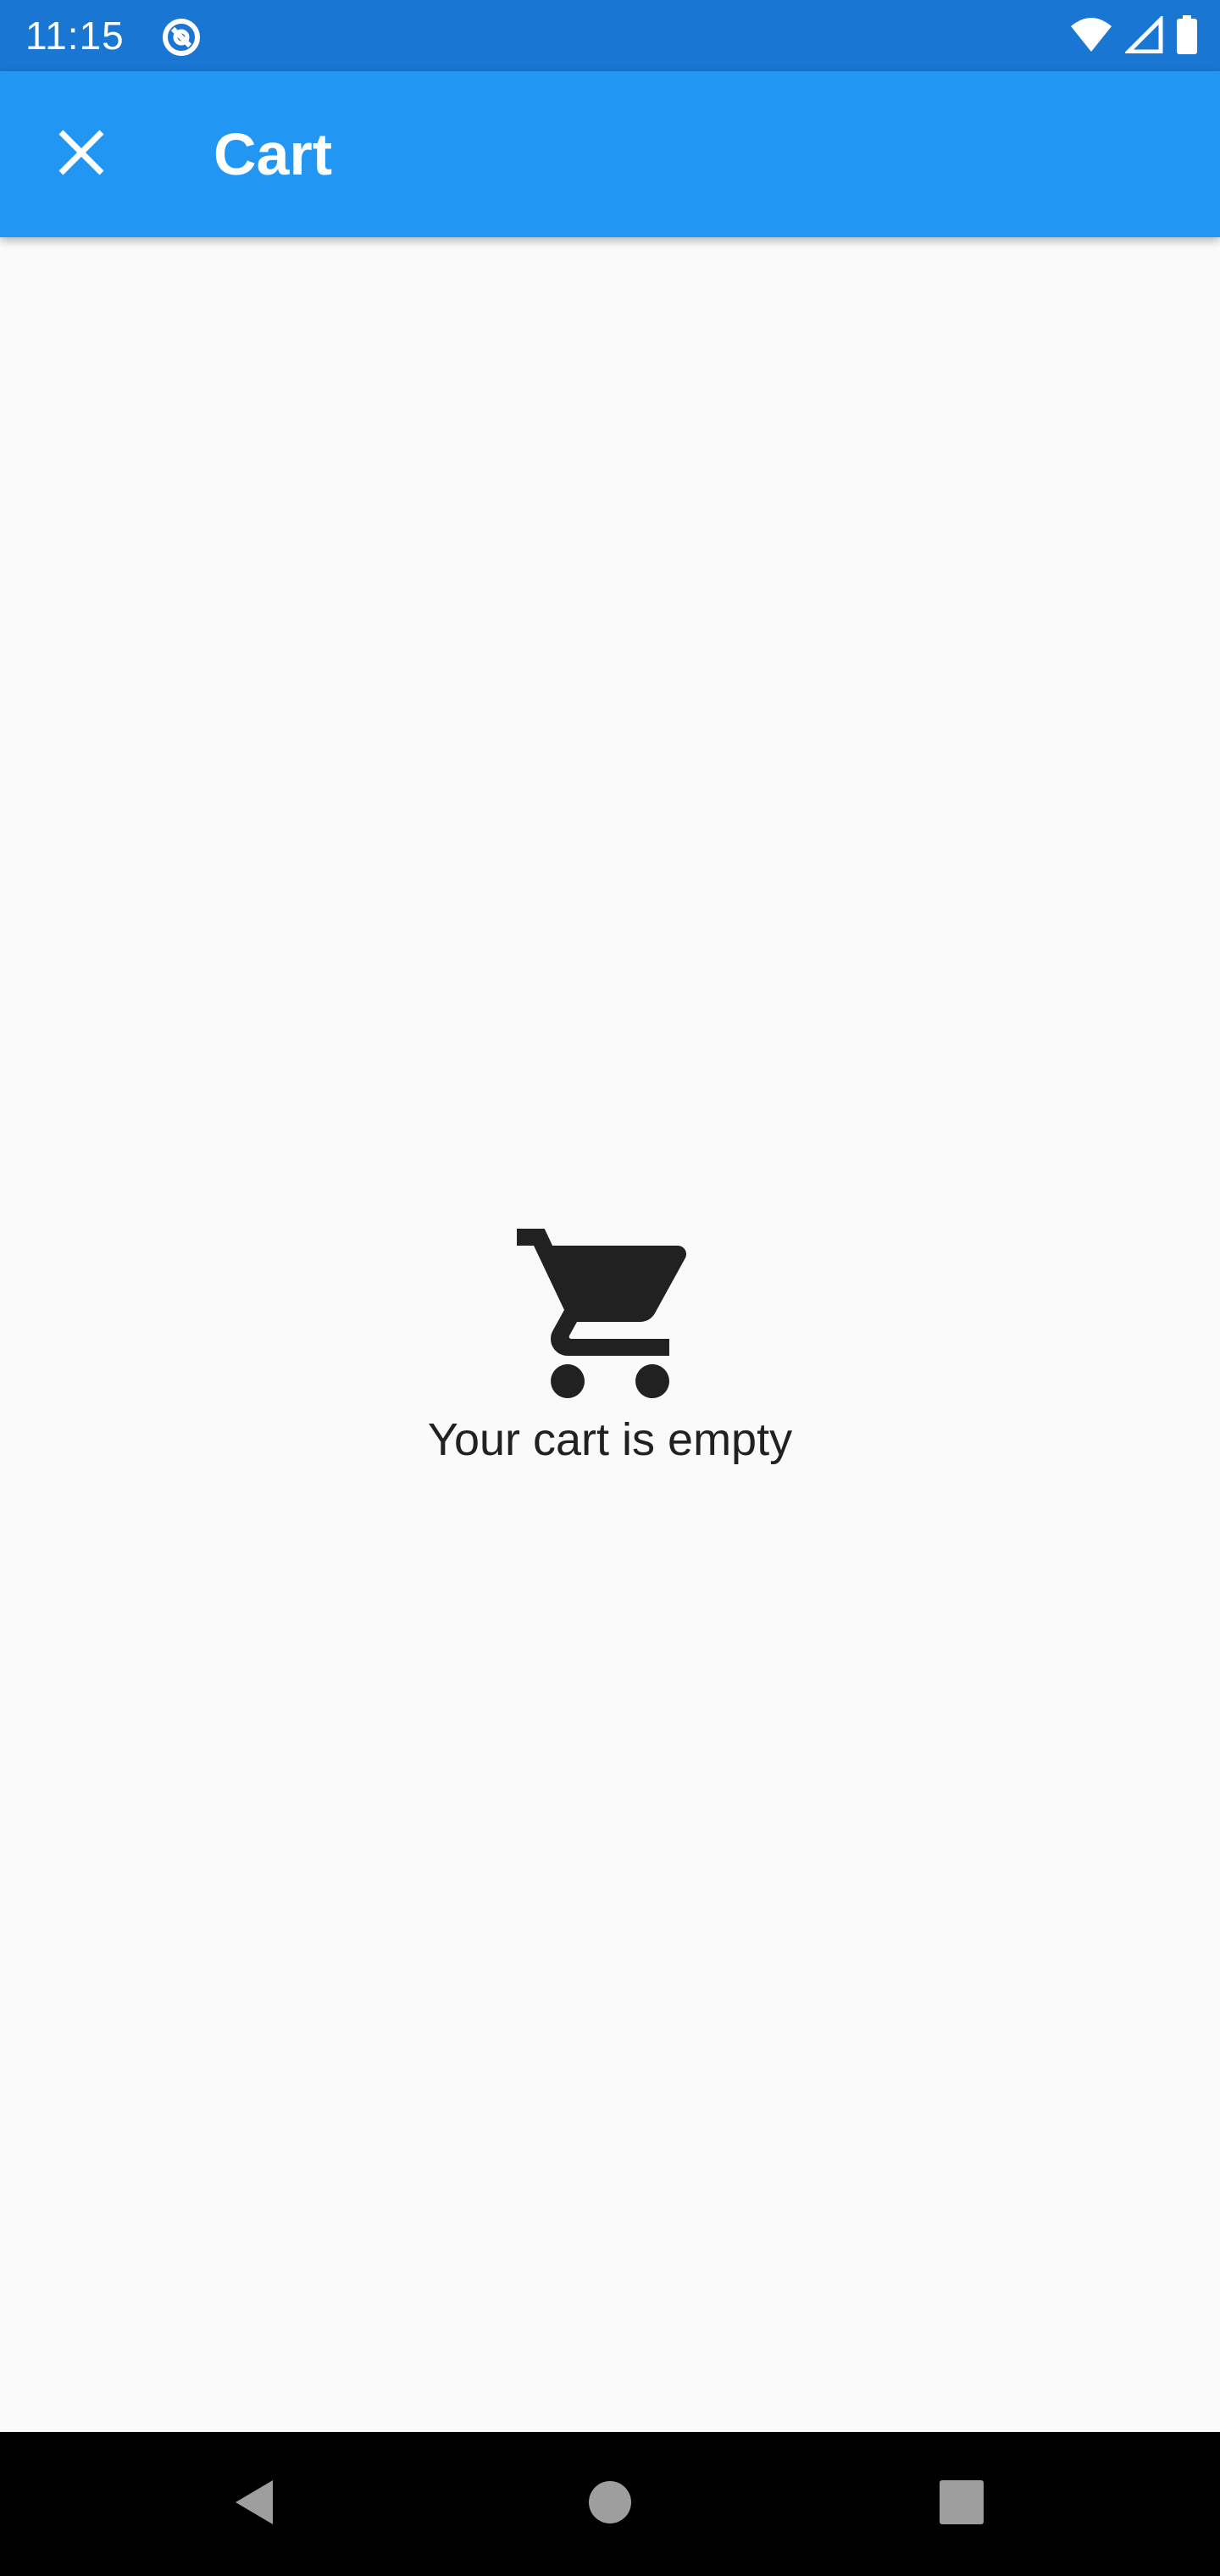  What do you see at coordinates (1187, 36) in the screenshot?
I see `battery-icon` at bounding box center [1187, 36].